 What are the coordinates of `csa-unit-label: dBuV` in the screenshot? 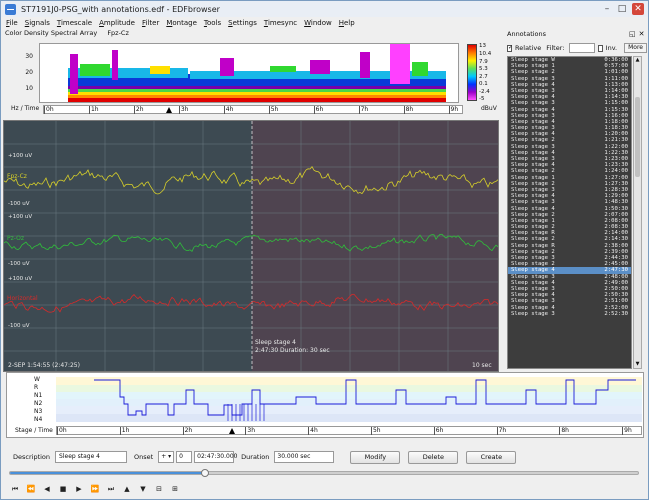 It's located at (489, 108).